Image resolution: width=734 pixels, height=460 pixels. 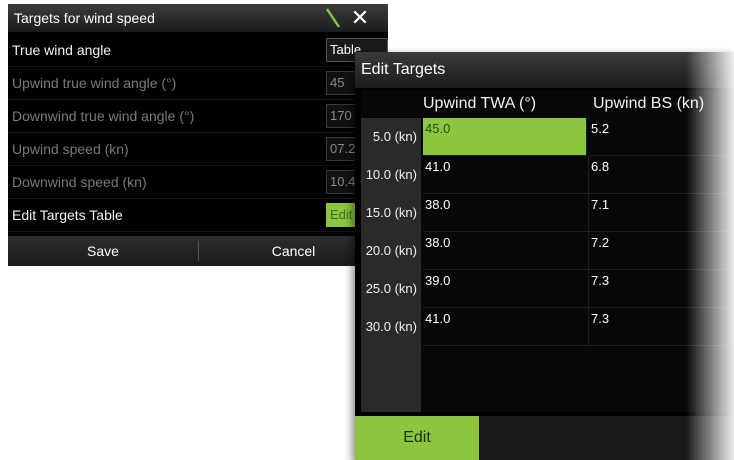 I want to click on row-label: Edit Targets Table, so click(x=67, y=215).